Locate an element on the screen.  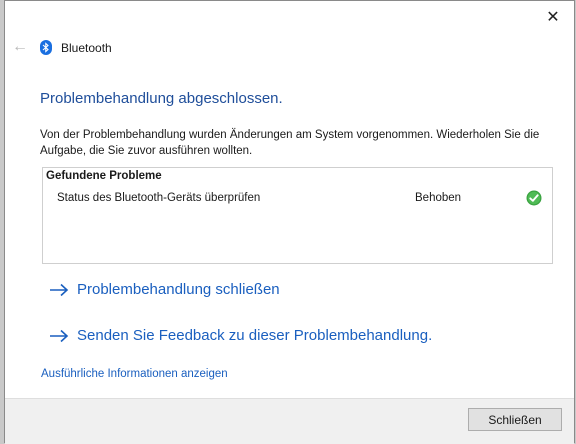
close-button: Schließen is located at coordinates (515, 419).